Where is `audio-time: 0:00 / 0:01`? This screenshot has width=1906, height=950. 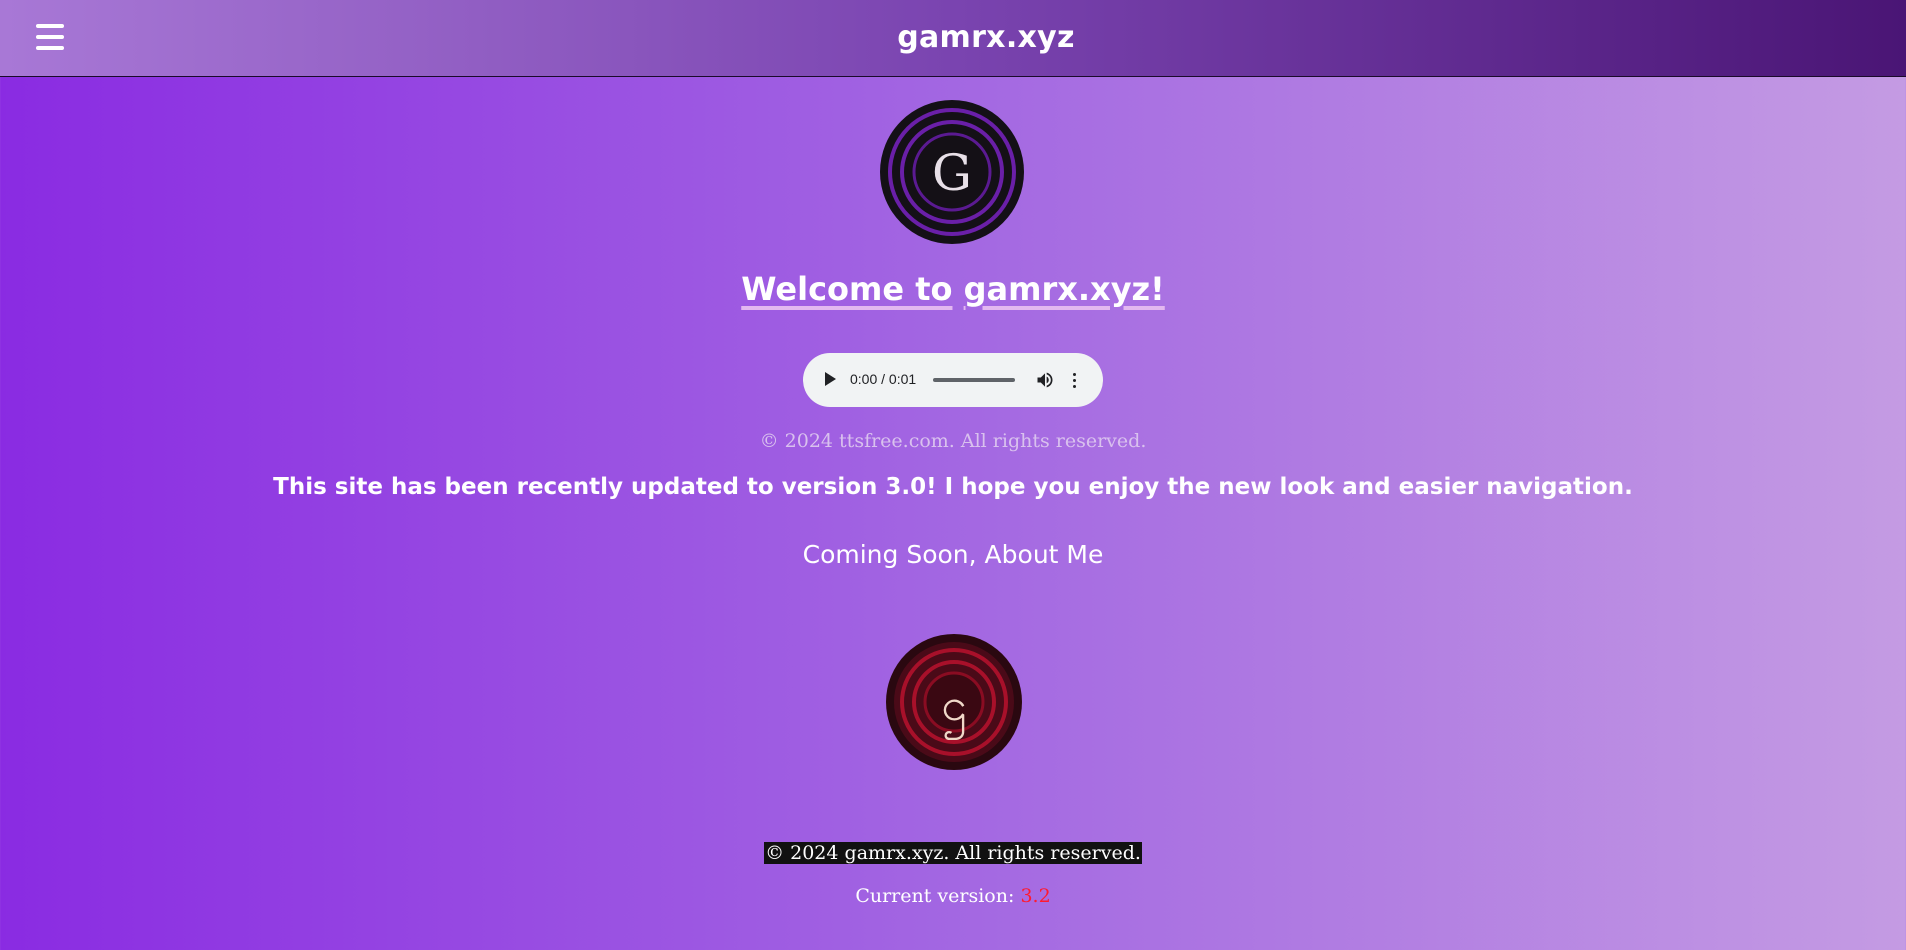
audio-time: 0:00 / 0:01 is located at coordinates (883, 379).